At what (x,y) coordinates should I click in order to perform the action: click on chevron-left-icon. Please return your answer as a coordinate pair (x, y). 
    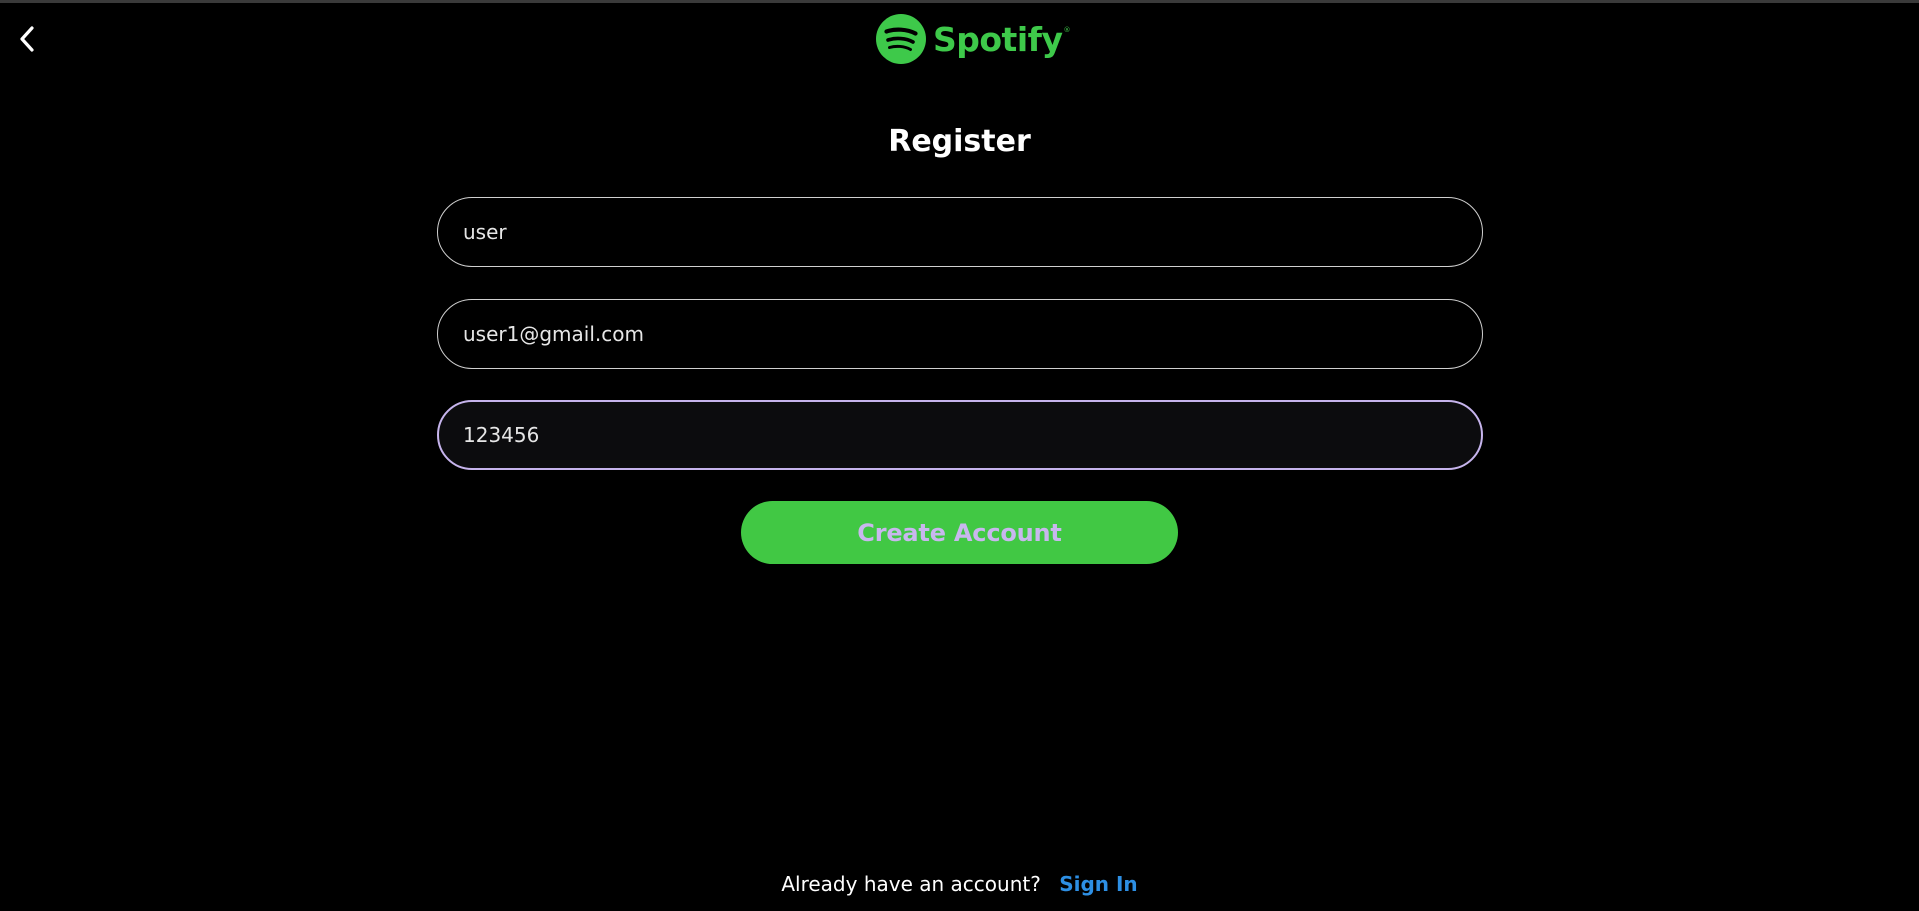
    Looking at the image, I should click on (27, 39).